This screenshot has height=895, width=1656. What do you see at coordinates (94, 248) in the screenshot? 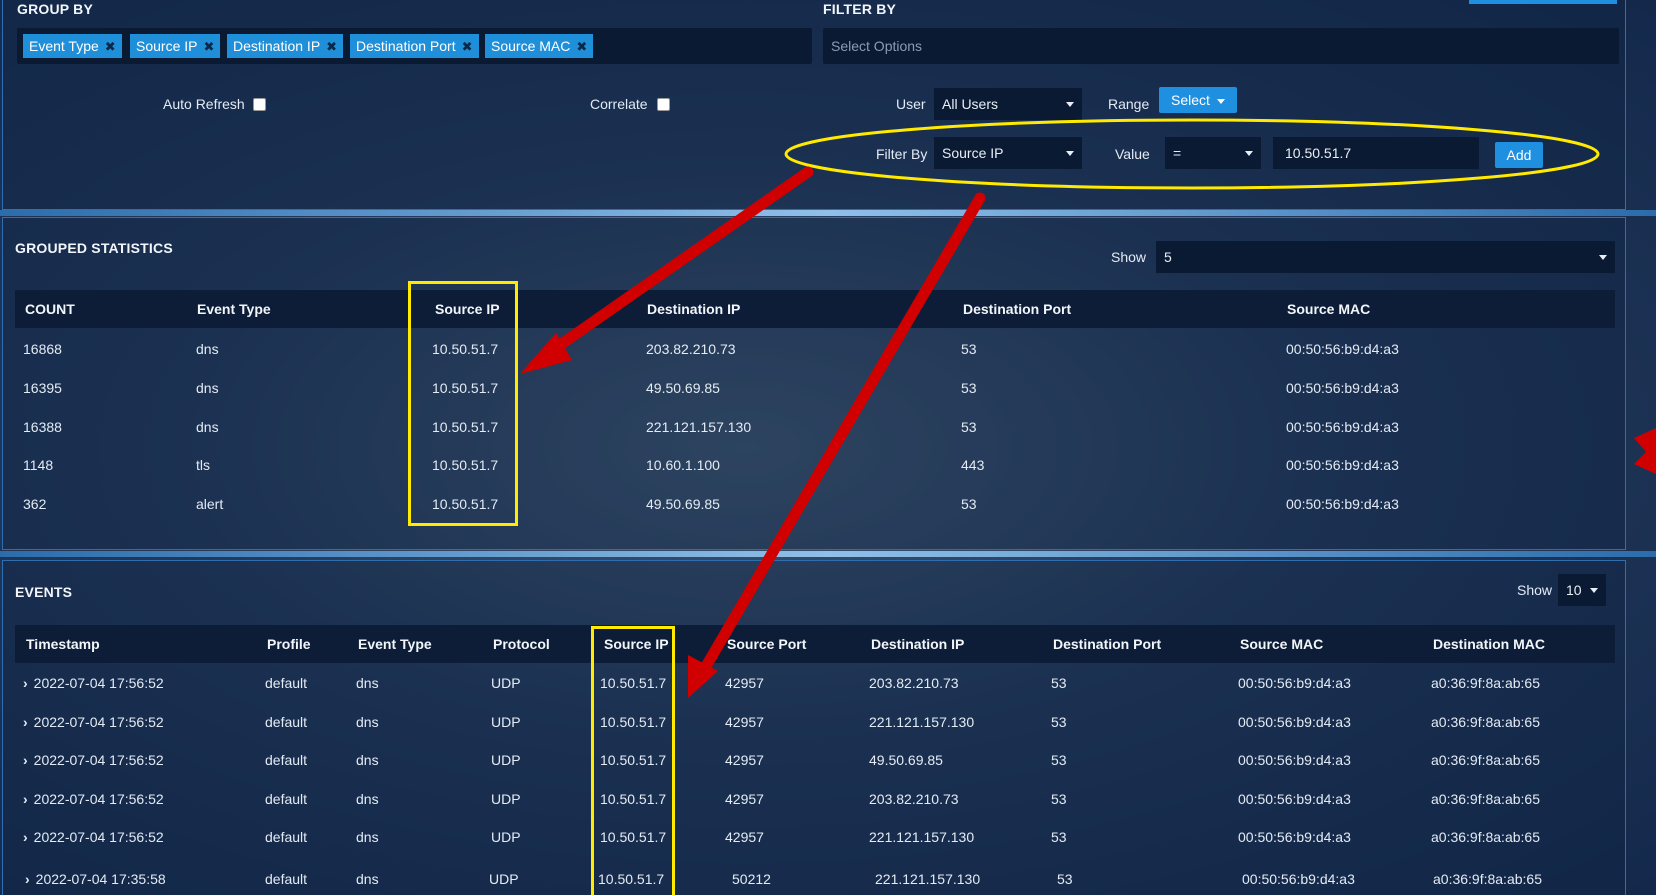
I see `stats-title: GROUPED STATISTICS` at bounding box center [94, 248].